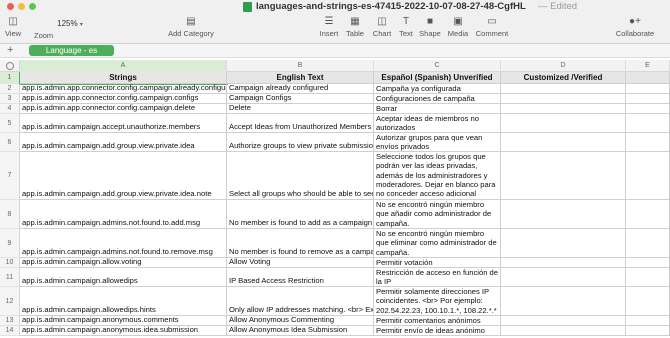  What do you see at coordinates (10, 321) in the screenshot?
I see `row-header: 13` at bounding box center [10, 321].